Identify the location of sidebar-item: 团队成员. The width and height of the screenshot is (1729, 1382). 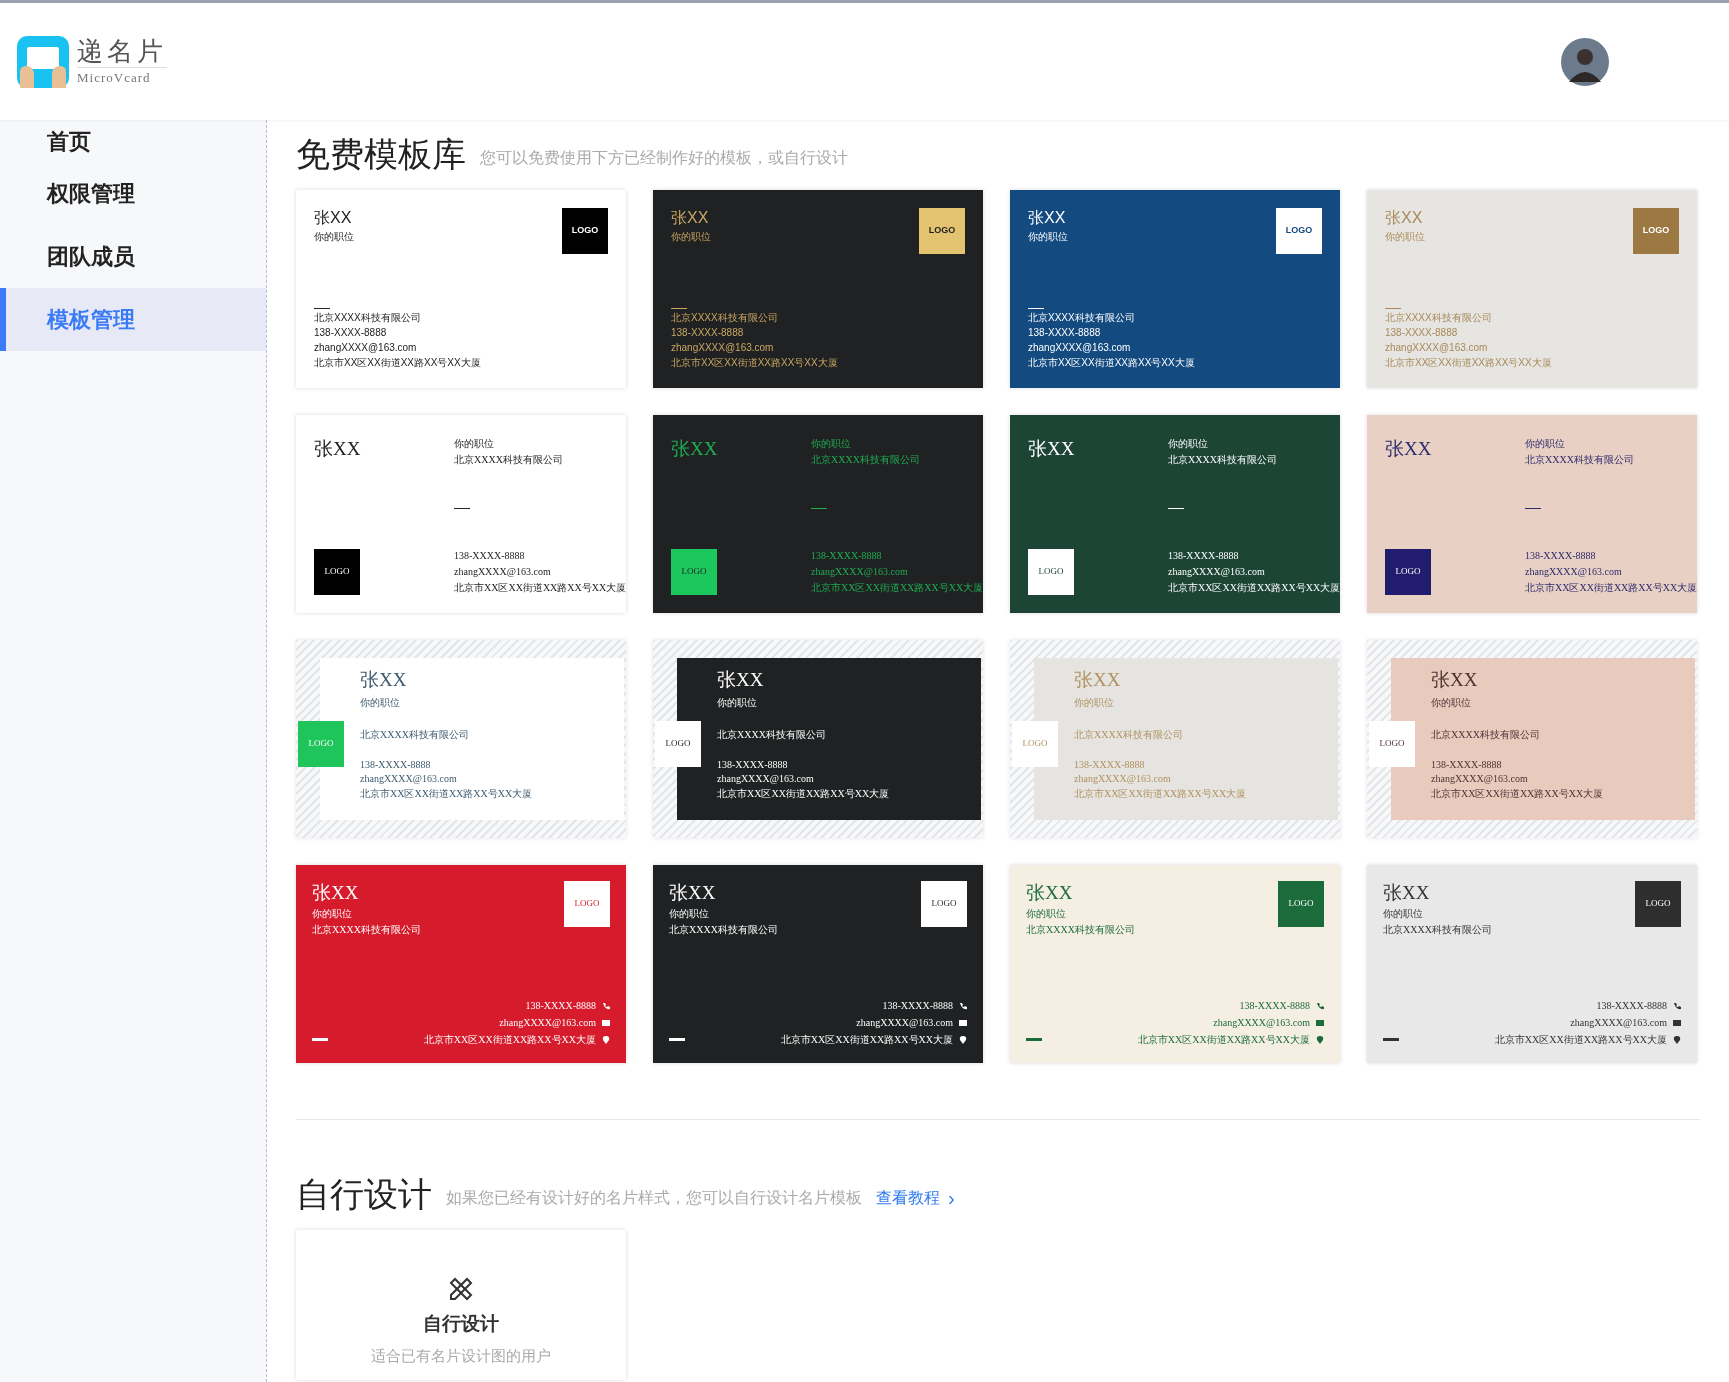
(133, 256).